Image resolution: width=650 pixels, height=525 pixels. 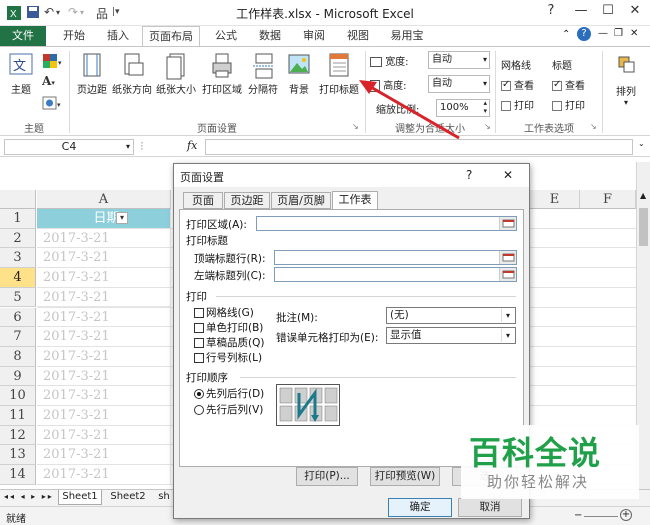 What do you see at coordinates (459, 60) in the screenshot?
I see `width-select: 自动 ▾` at bounding box center [459, 60].